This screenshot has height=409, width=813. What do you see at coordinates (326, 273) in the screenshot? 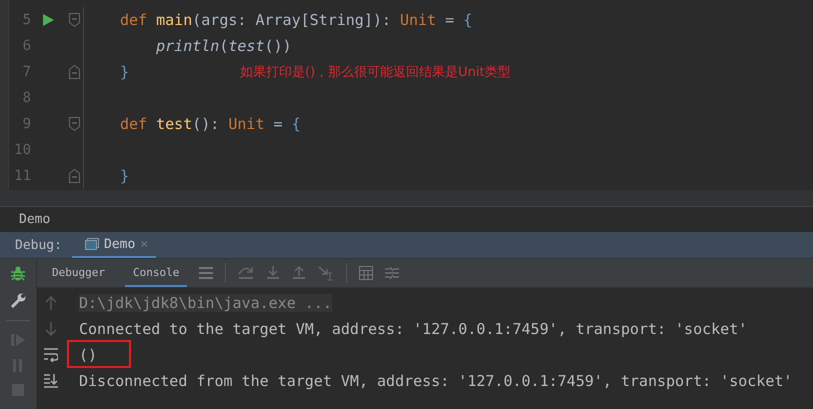
I see `run-to-cursor-icon` at bounding box center [326, 273].